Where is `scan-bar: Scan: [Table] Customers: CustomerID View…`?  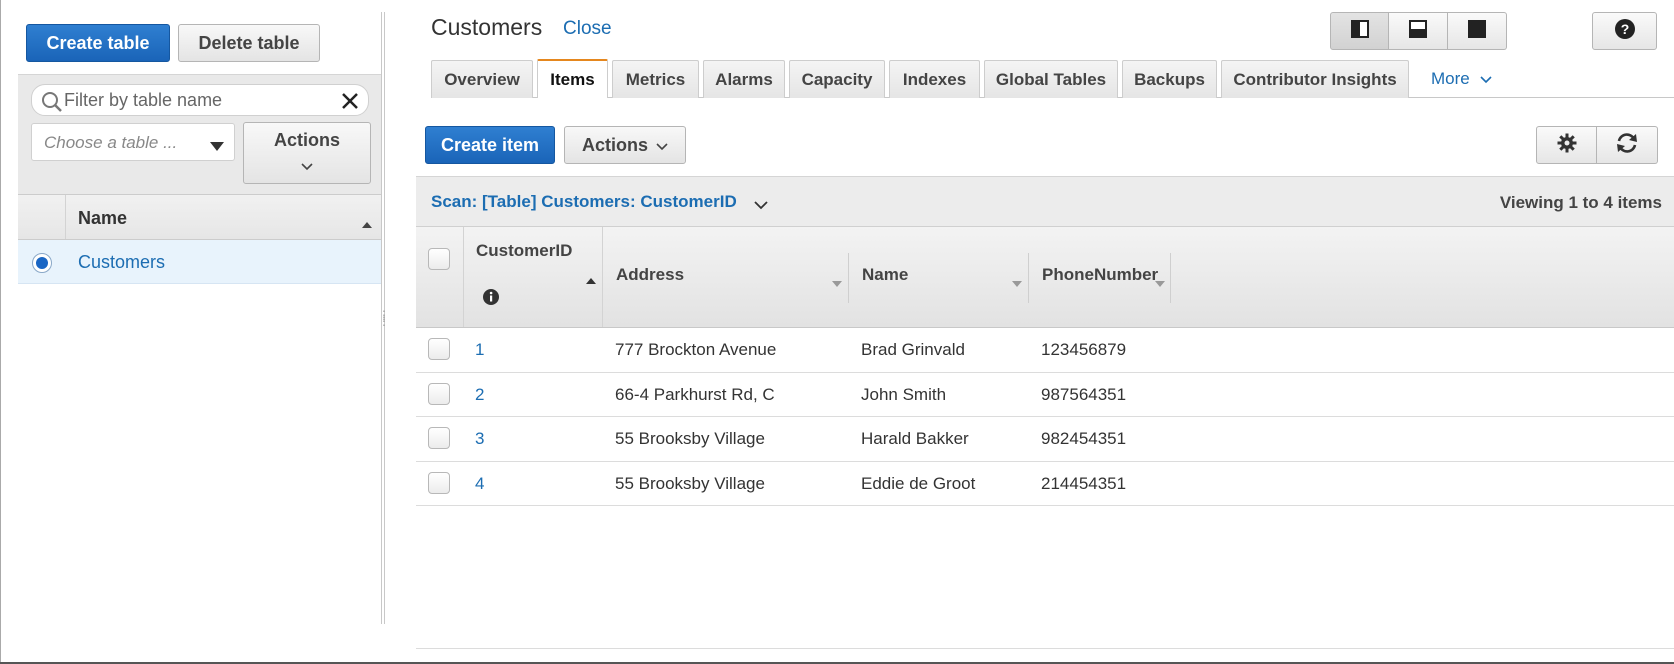 scan-bar: Scan: [Table] Customers: CustomerID View… is located at coordinates (1045, 201).